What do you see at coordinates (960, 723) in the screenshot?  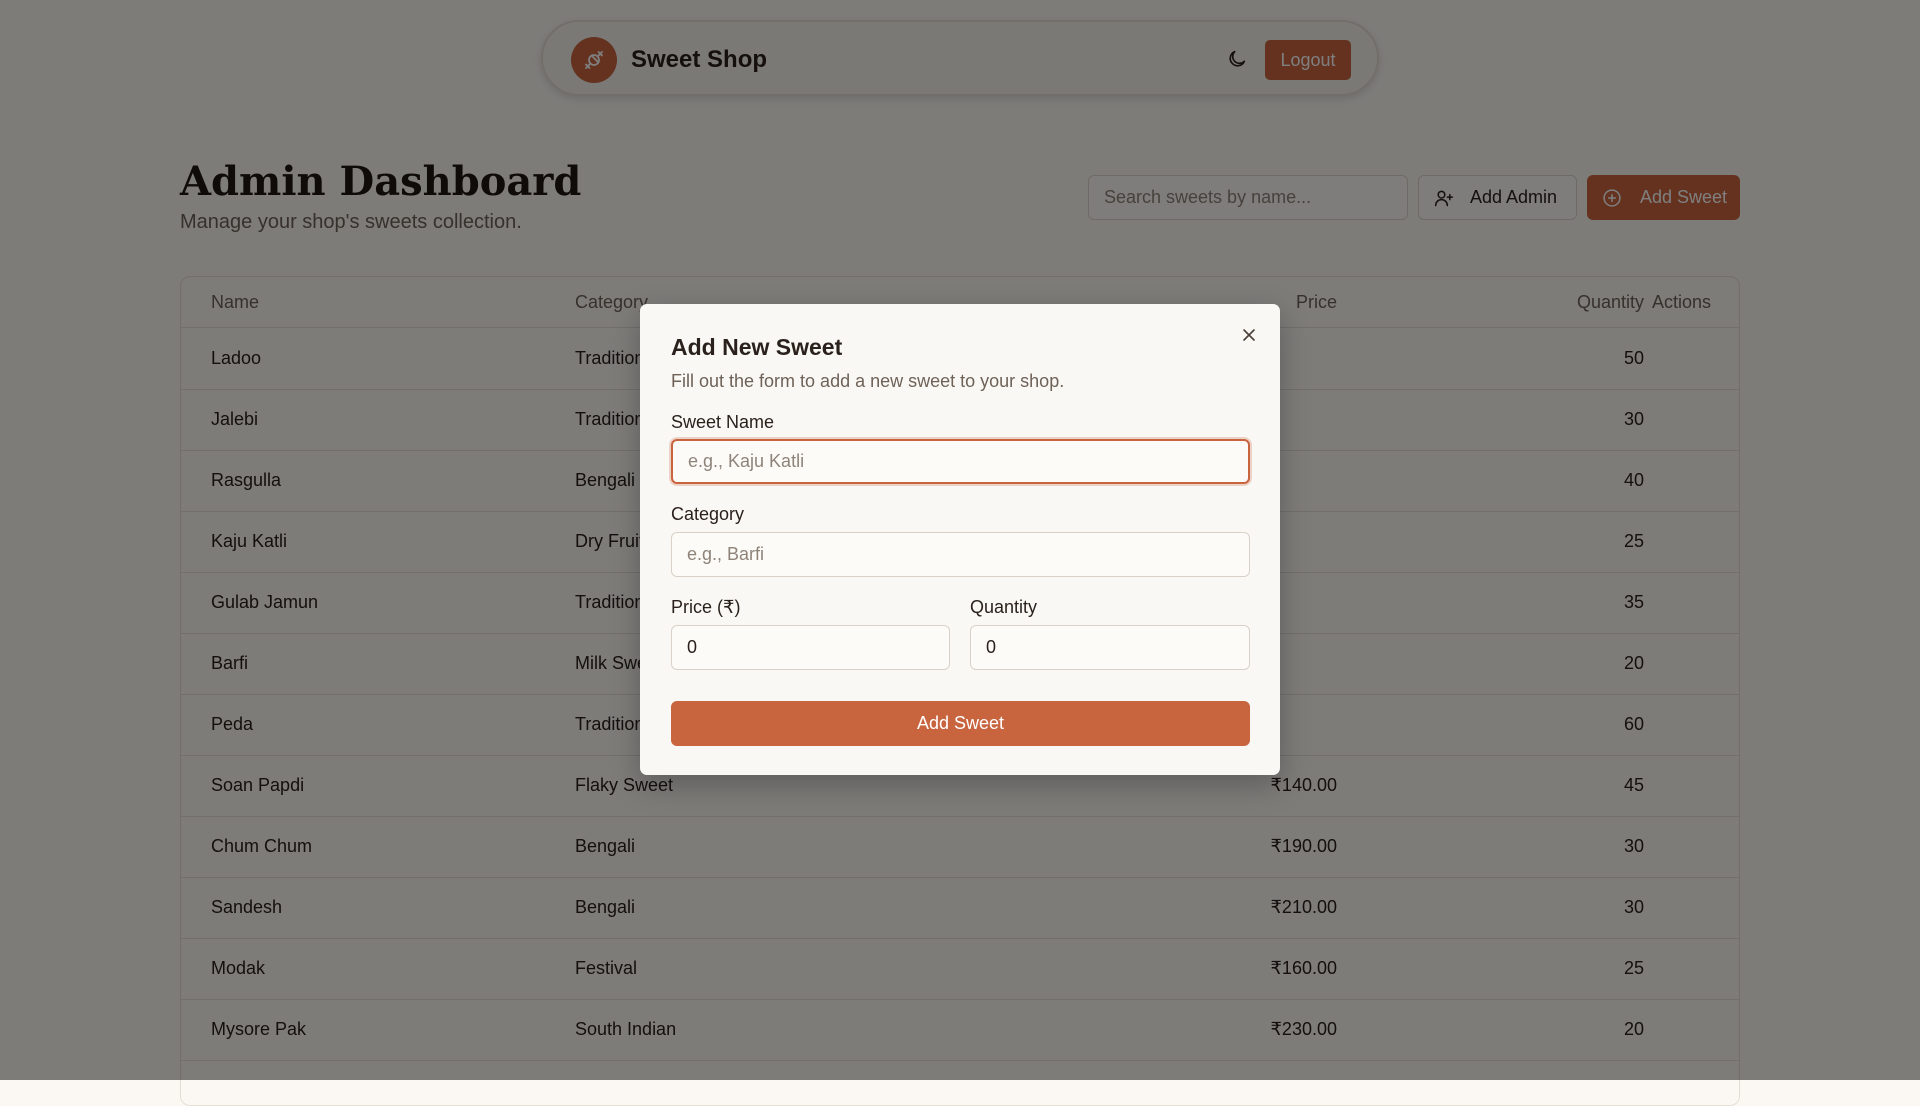 I see `submit-add-sweet-button: Add Sweet` at bounding box center [960, 723].